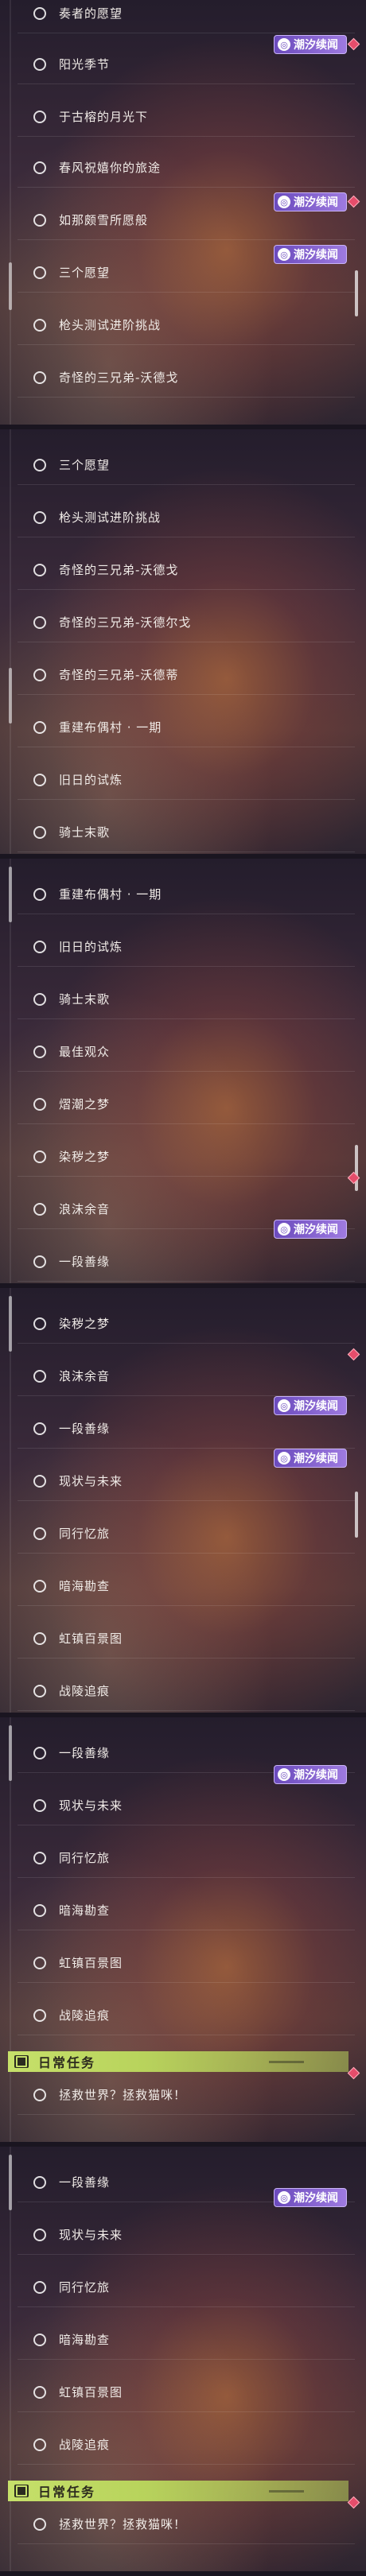 This screenshot has height=2576, width=366. What do you see at coordinates (186, 1262) in the screenshot?
I see `quest-item: 一段善缘` at bounding box center [186, 1262].